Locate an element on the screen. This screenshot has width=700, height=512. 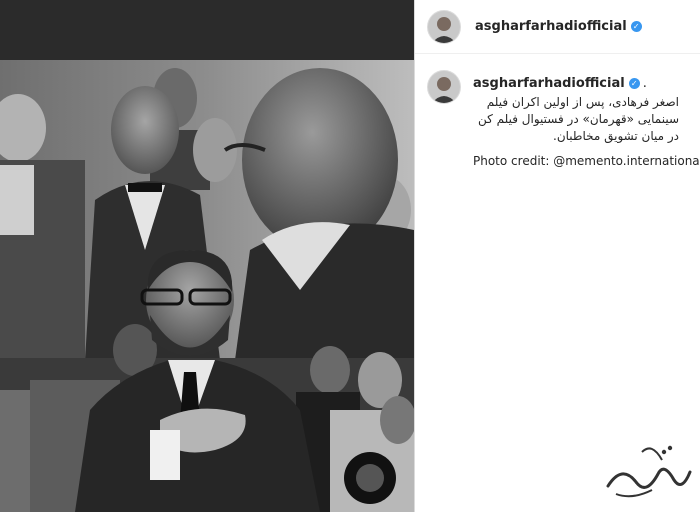
watermark-logo is located at coordinates (649, 471).